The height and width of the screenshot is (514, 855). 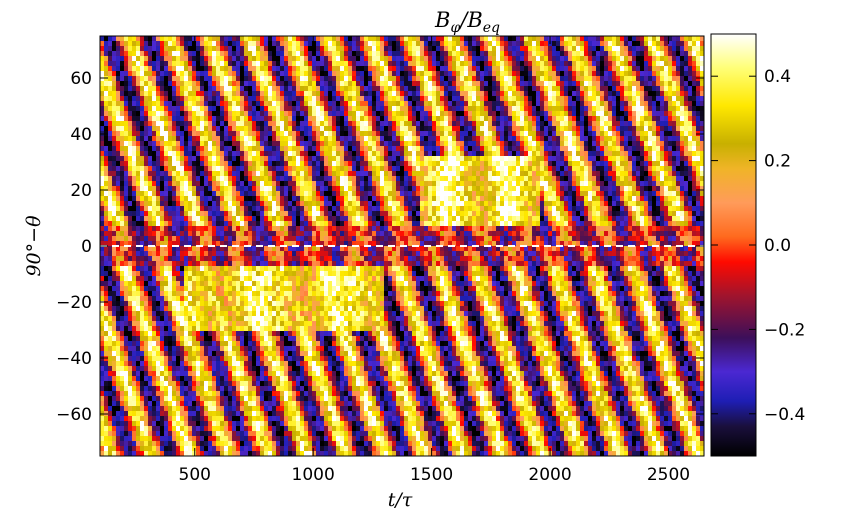 What do you see at coordinates (549, 475) in the screenshot?
I see `x-tick-label: 2000` at bounding box center [549, 475].